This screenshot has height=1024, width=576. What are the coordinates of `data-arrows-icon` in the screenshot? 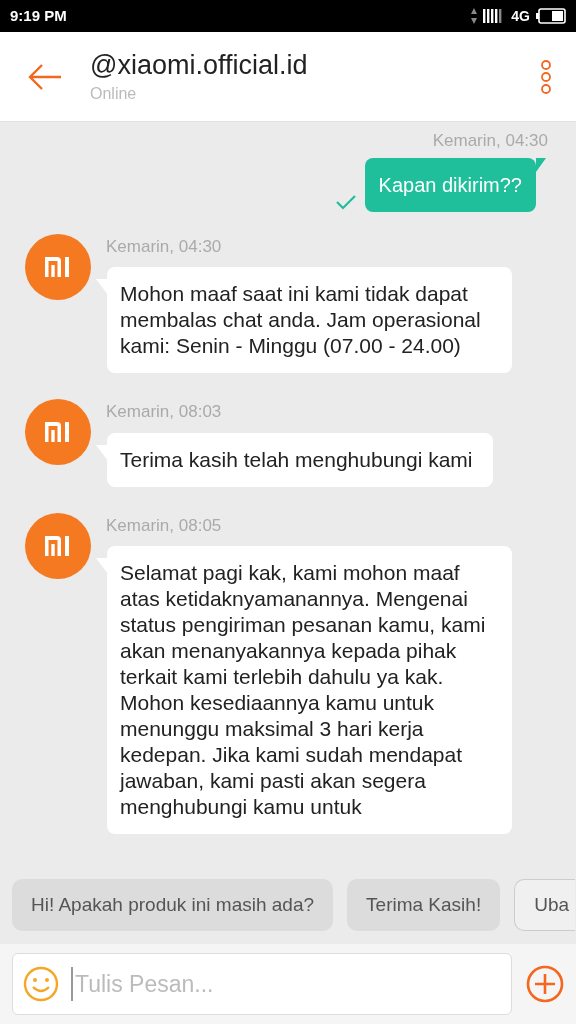 It's located at (474, 16).